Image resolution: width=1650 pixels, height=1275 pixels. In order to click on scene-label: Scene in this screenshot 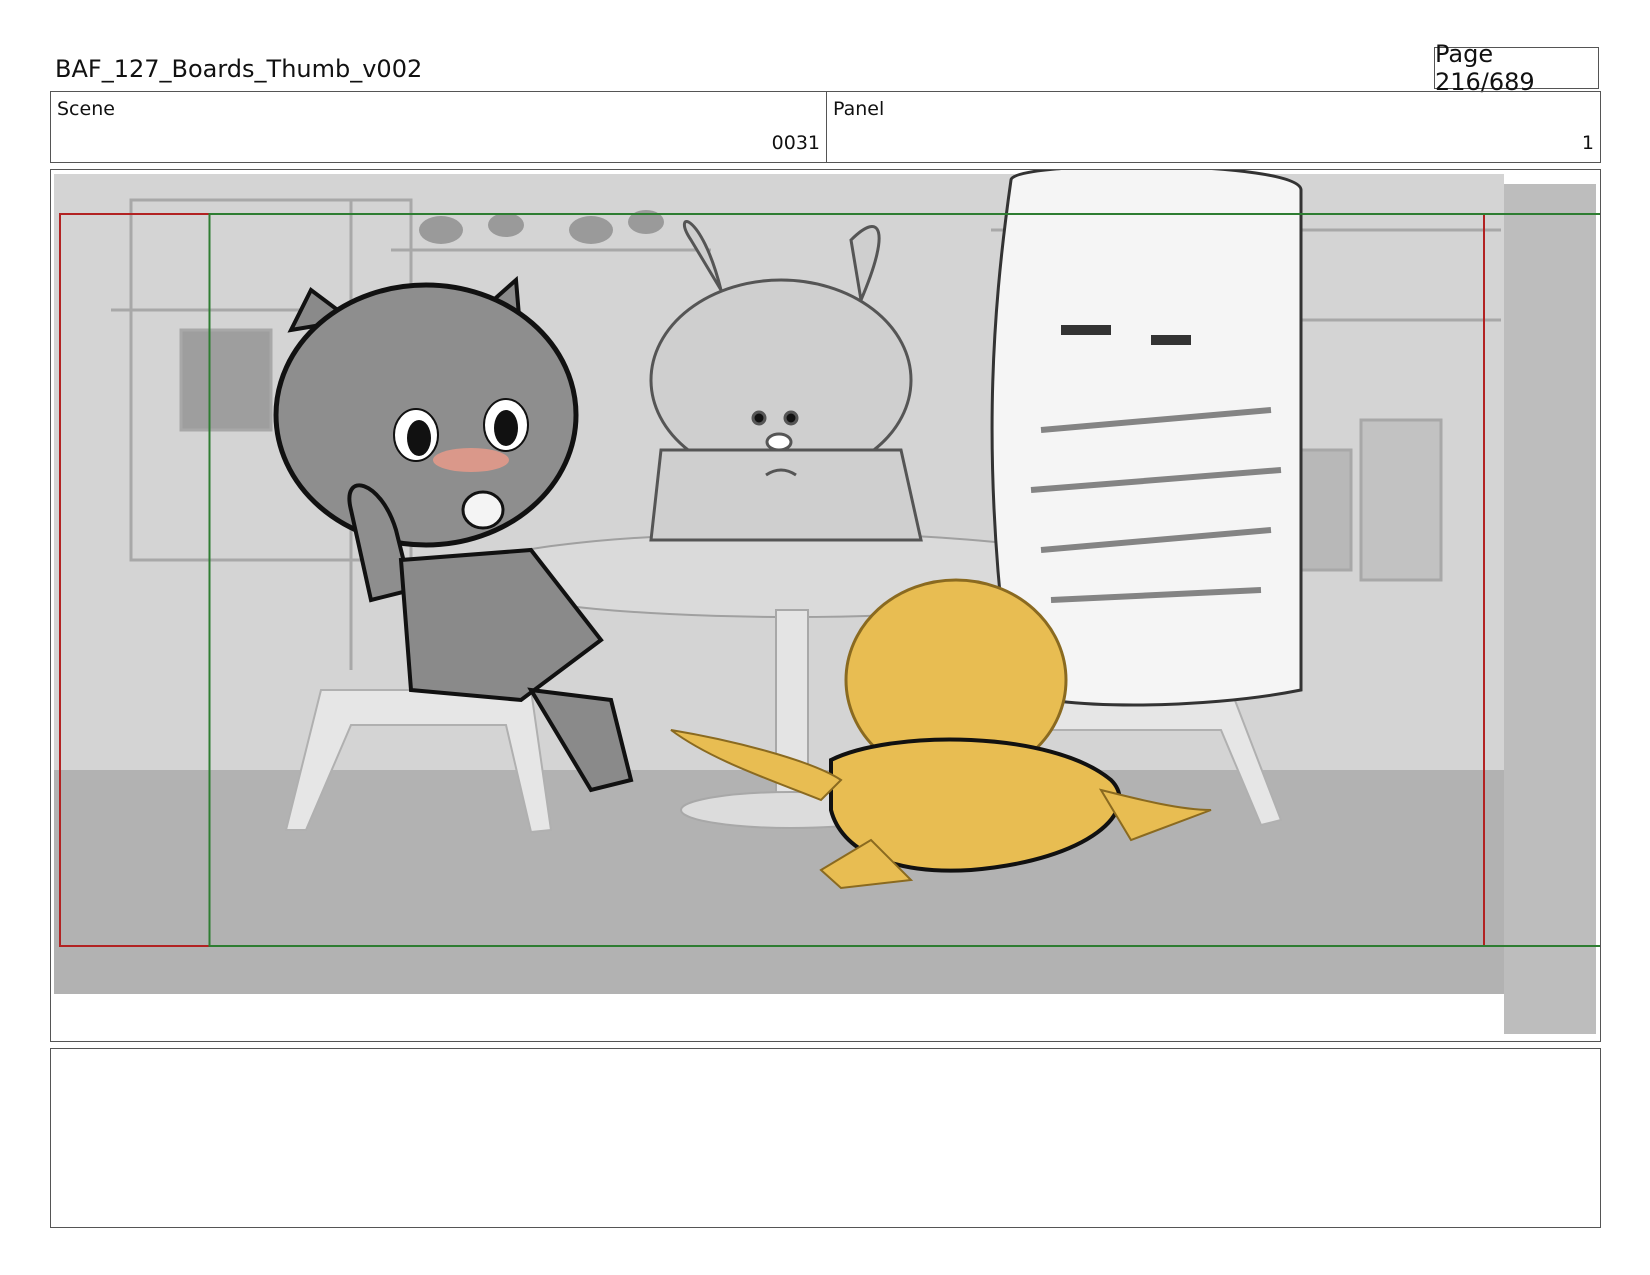, I will do `click(86, 109)`.